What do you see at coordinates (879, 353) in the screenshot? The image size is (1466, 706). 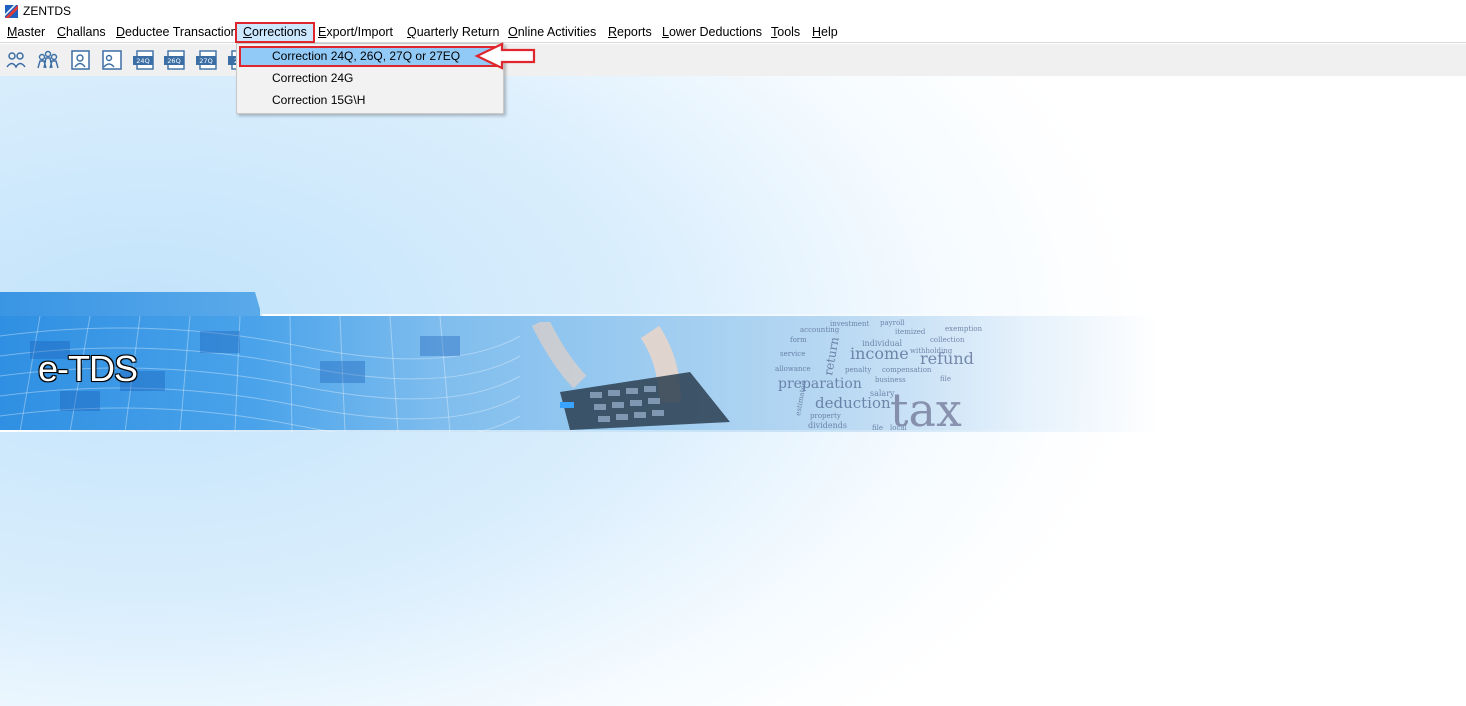 I see `word-income: income` at bounding box center [879, 353].